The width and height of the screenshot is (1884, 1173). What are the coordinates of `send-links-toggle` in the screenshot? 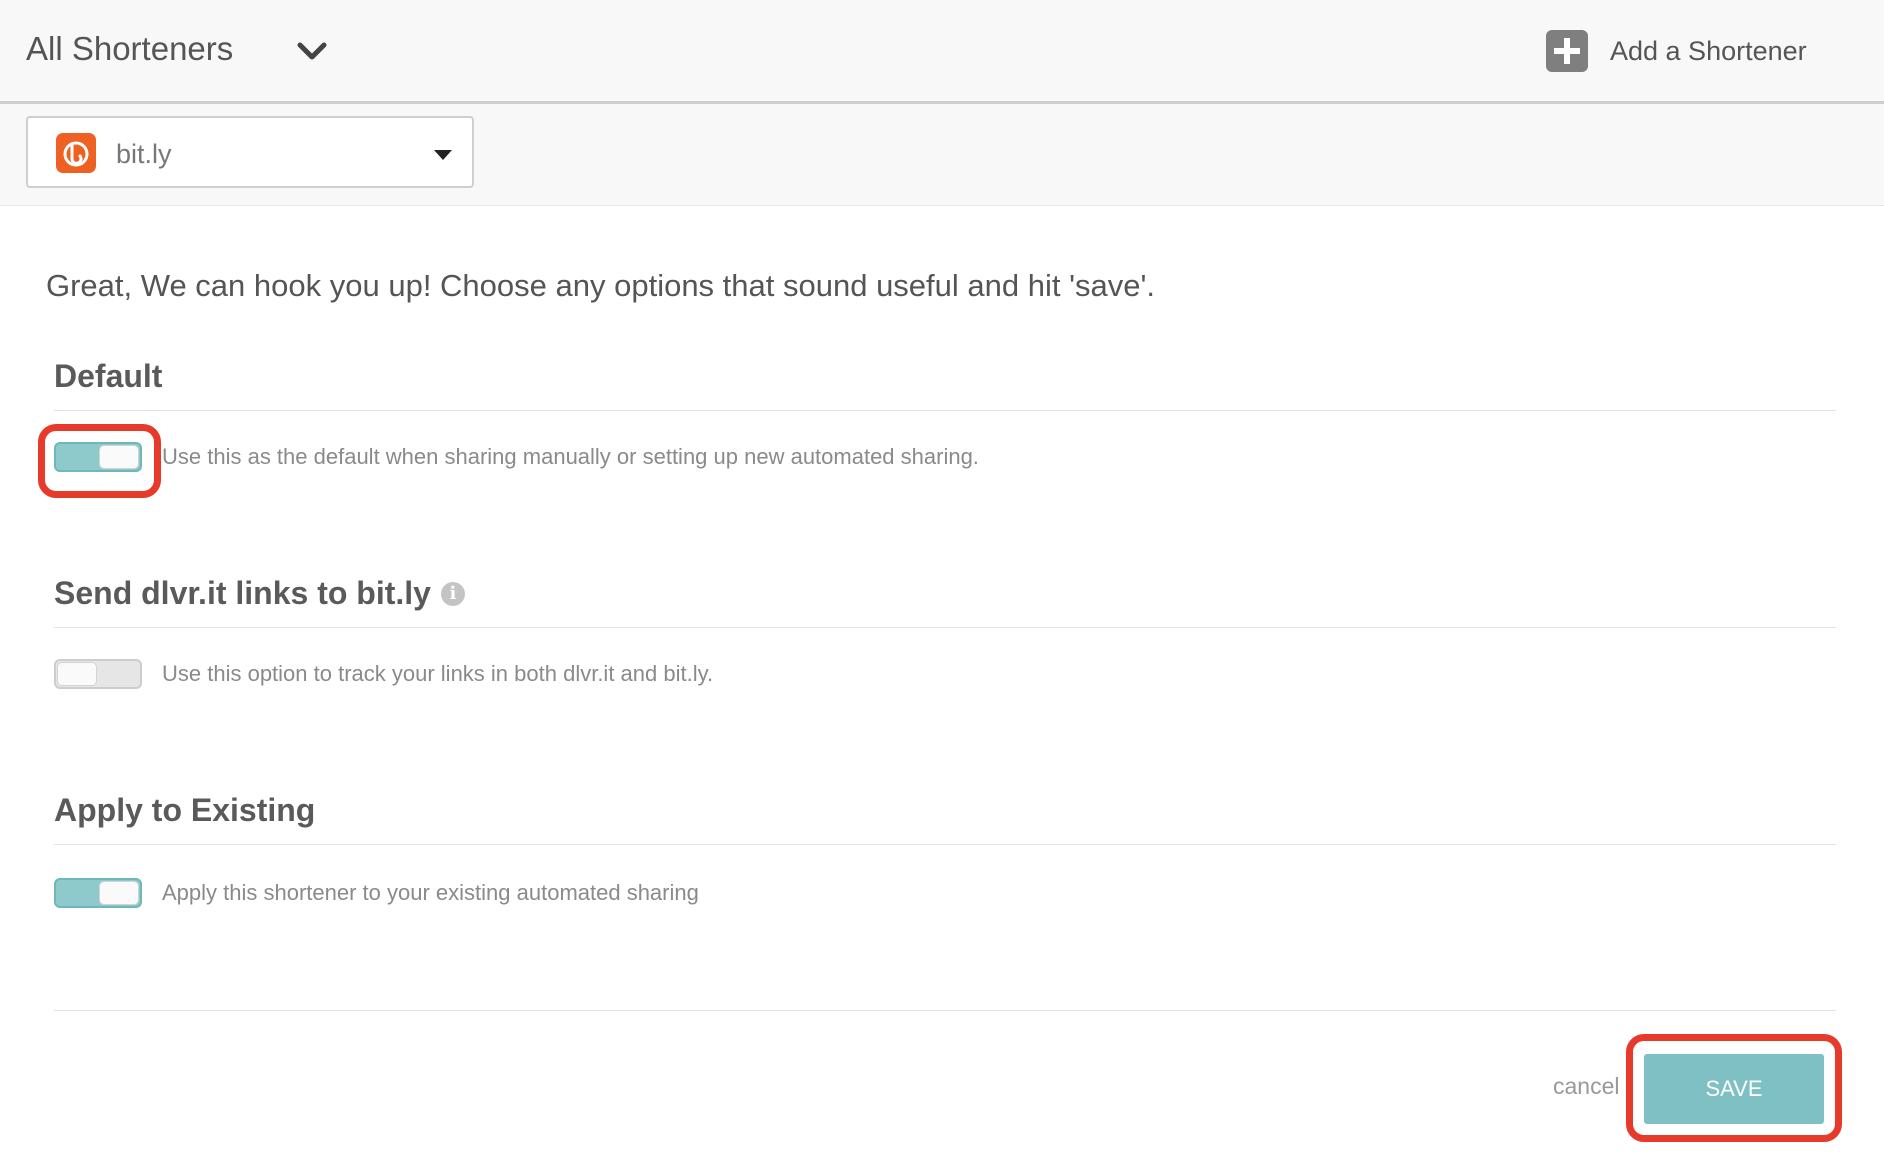 It's located at (98, 674).